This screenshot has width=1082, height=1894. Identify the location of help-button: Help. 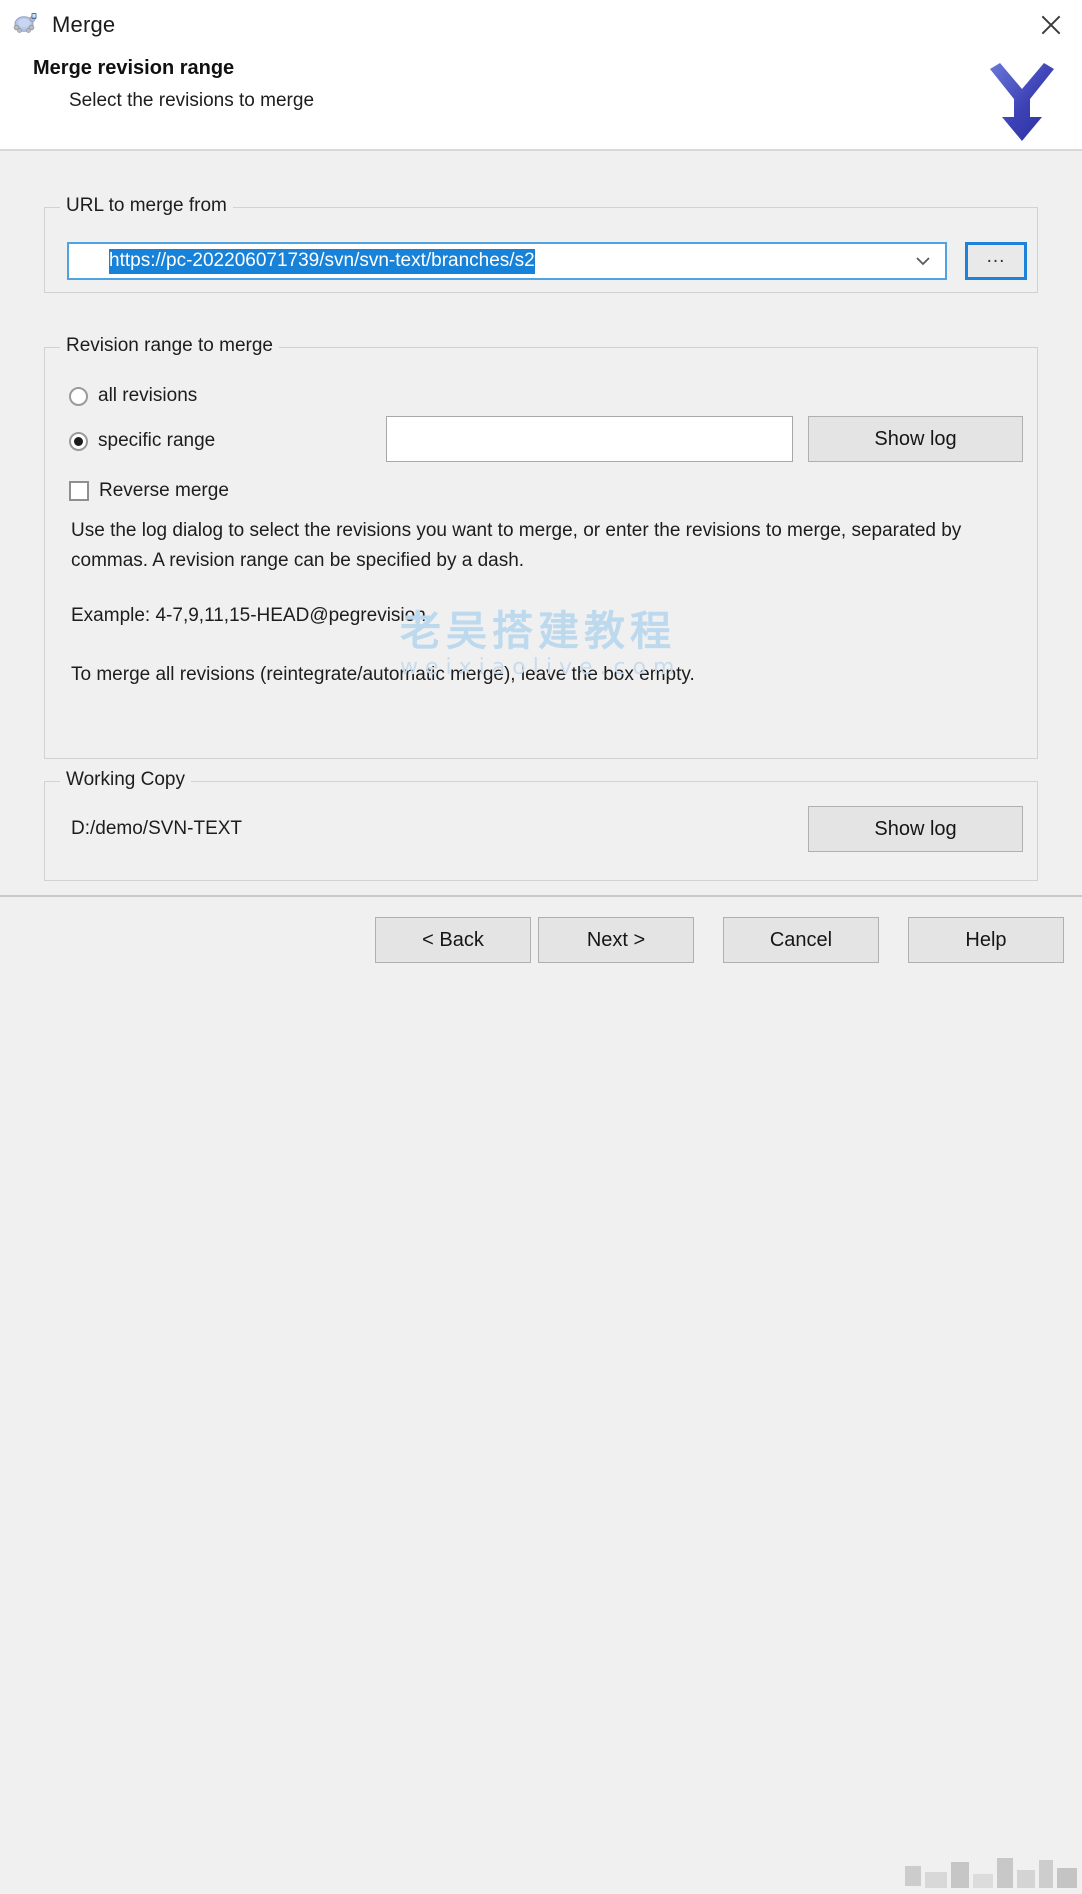
(986, 940).